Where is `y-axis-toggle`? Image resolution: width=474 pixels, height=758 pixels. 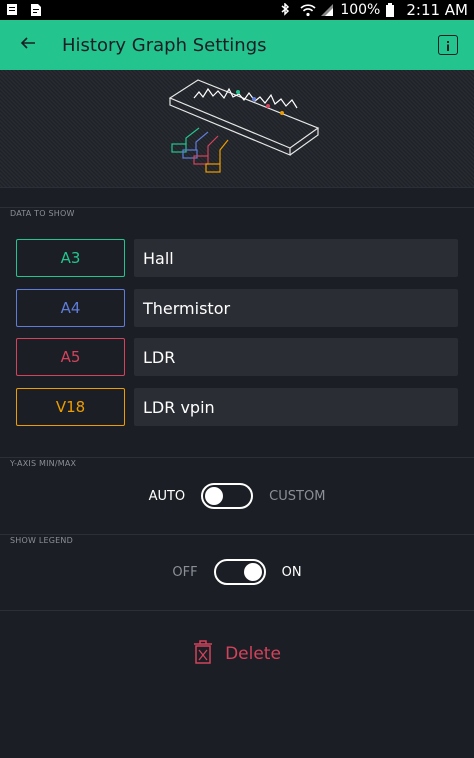 y-axis-toggle is located at coordinates (227, 496).